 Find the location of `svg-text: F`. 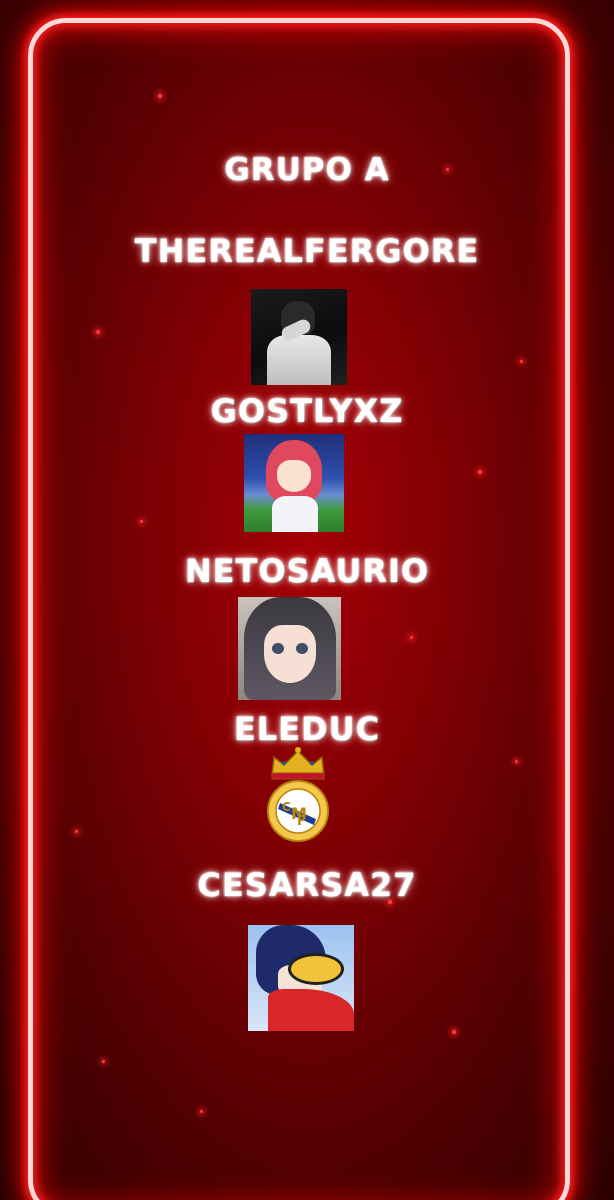

svg-text: F is located at coordinates (301, 821).